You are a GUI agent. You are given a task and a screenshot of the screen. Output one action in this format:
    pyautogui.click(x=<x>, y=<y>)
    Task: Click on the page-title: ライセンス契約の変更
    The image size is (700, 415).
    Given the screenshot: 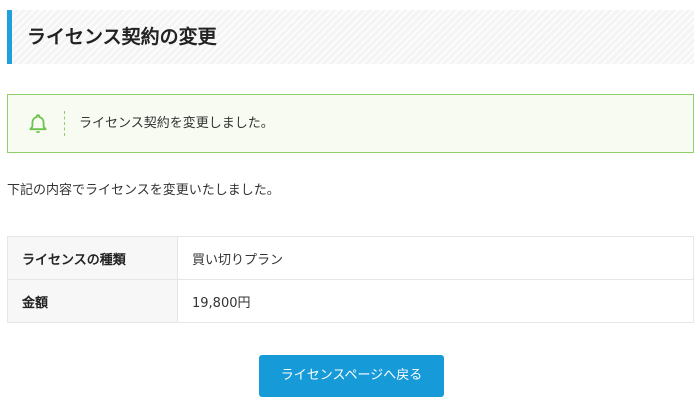 What is the action you would take?
    pyautogui.click(x=122, y=37)
    